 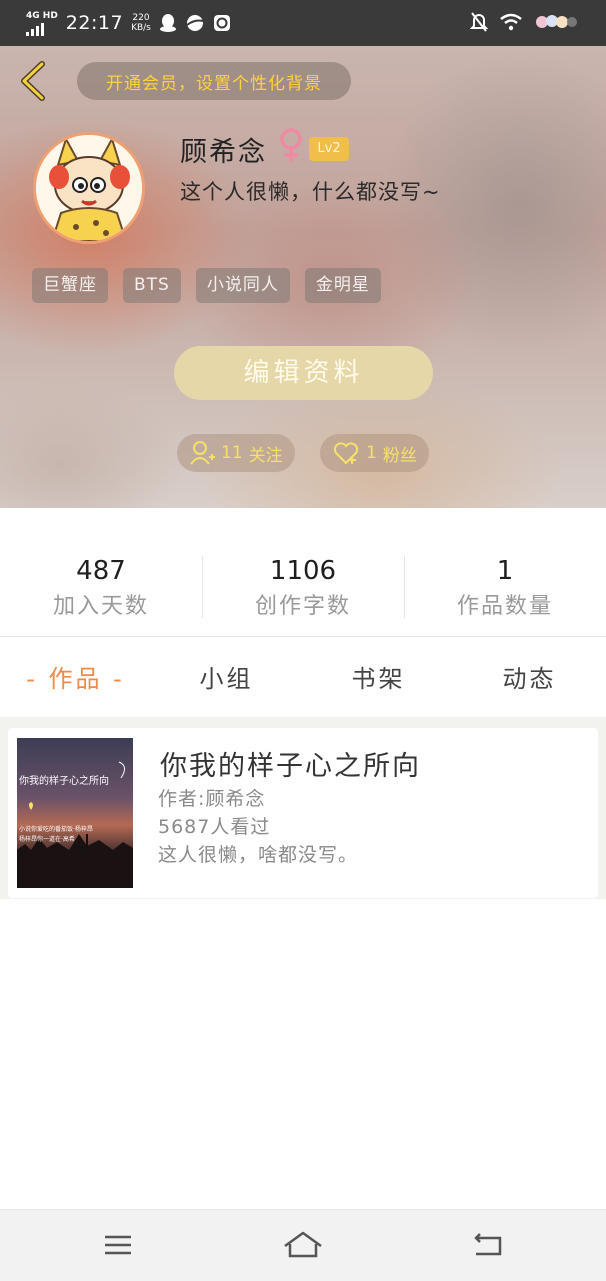 I want to click on back-icon, so click(x=488, y=1245).